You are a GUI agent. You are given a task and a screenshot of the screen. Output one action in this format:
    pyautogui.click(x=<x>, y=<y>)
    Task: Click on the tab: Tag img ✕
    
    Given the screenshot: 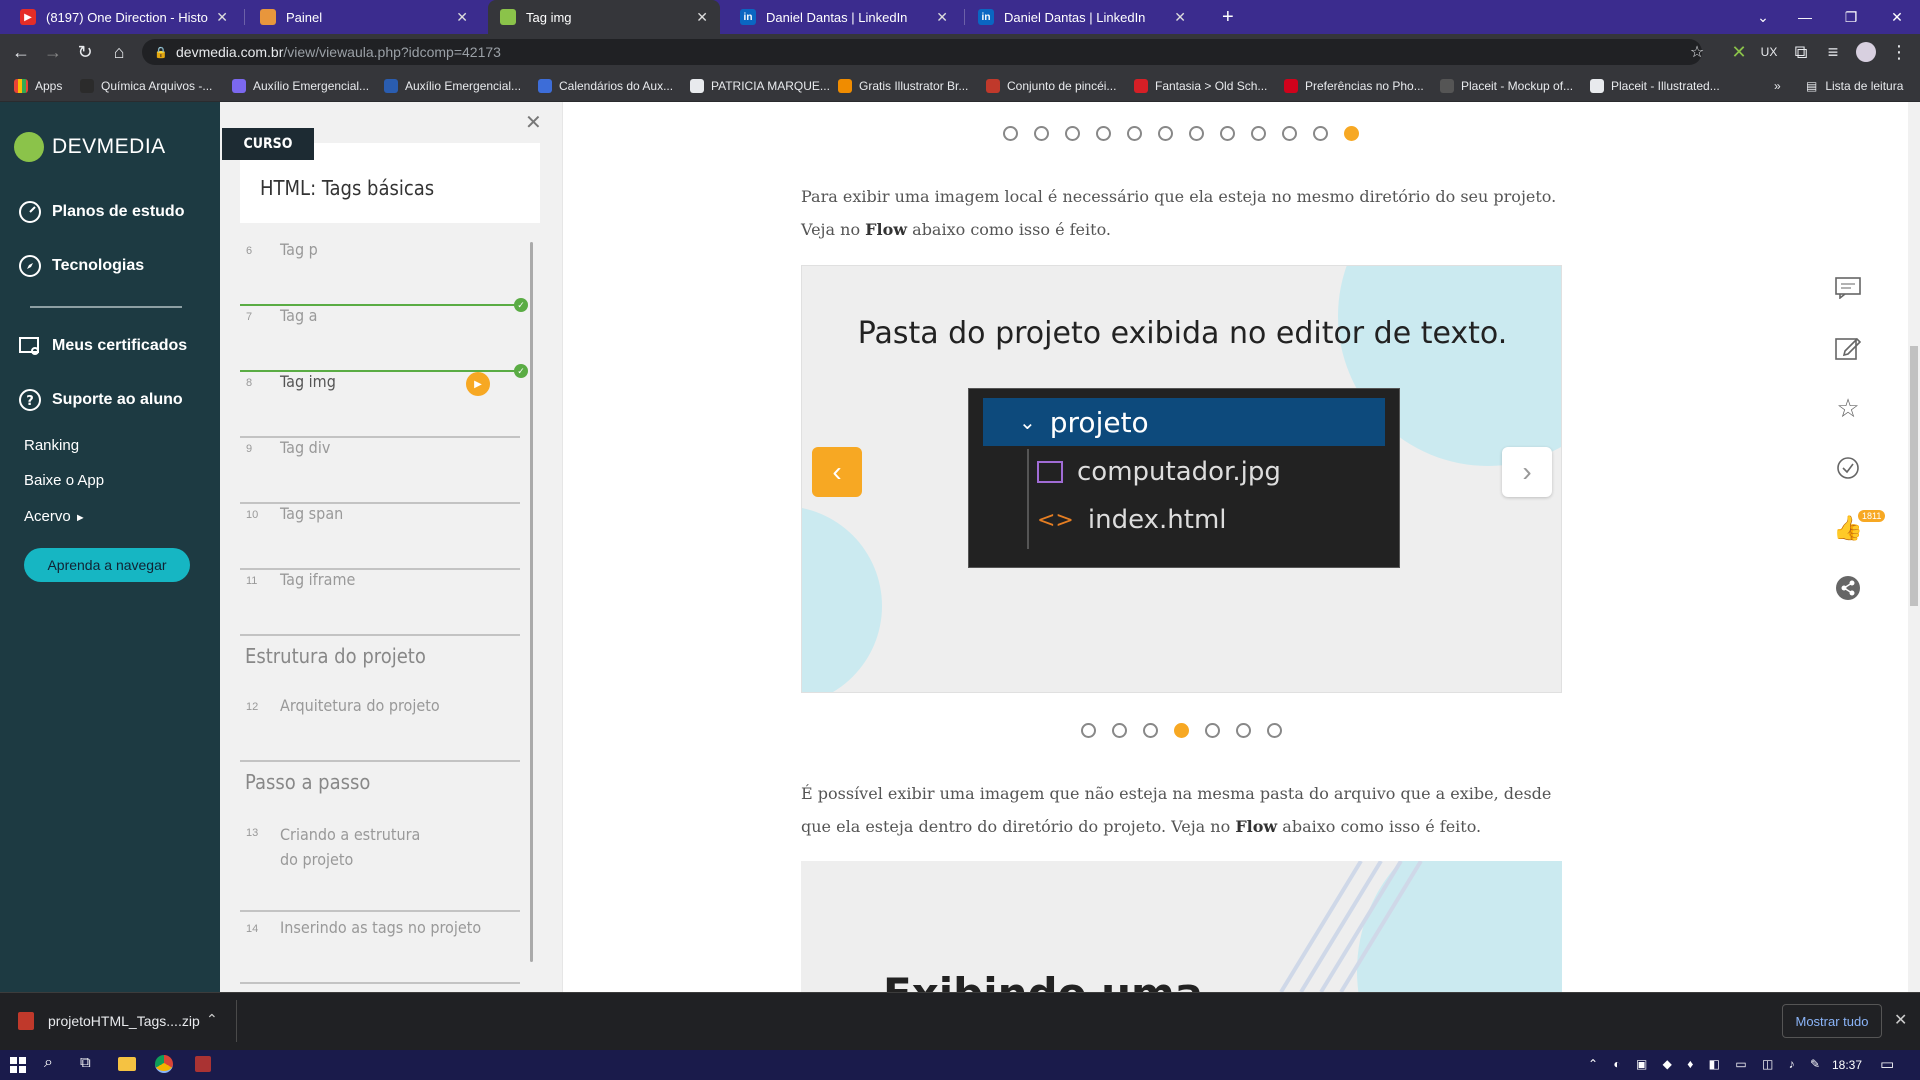 What is the action you would take?
    pyautogui.click(x=604, y=17)
    